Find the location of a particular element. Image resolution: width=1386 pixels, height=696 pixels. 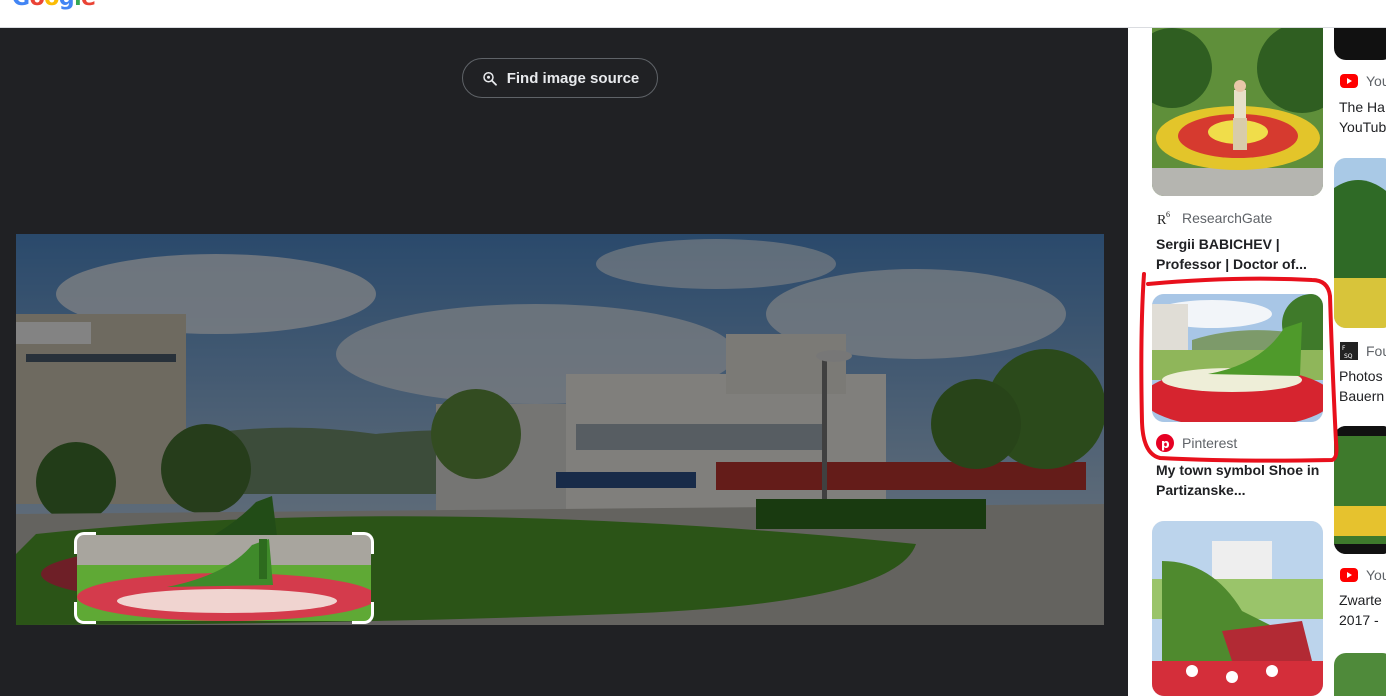

result-source-row: p Pinterest is located at coordinates (1196, 443).